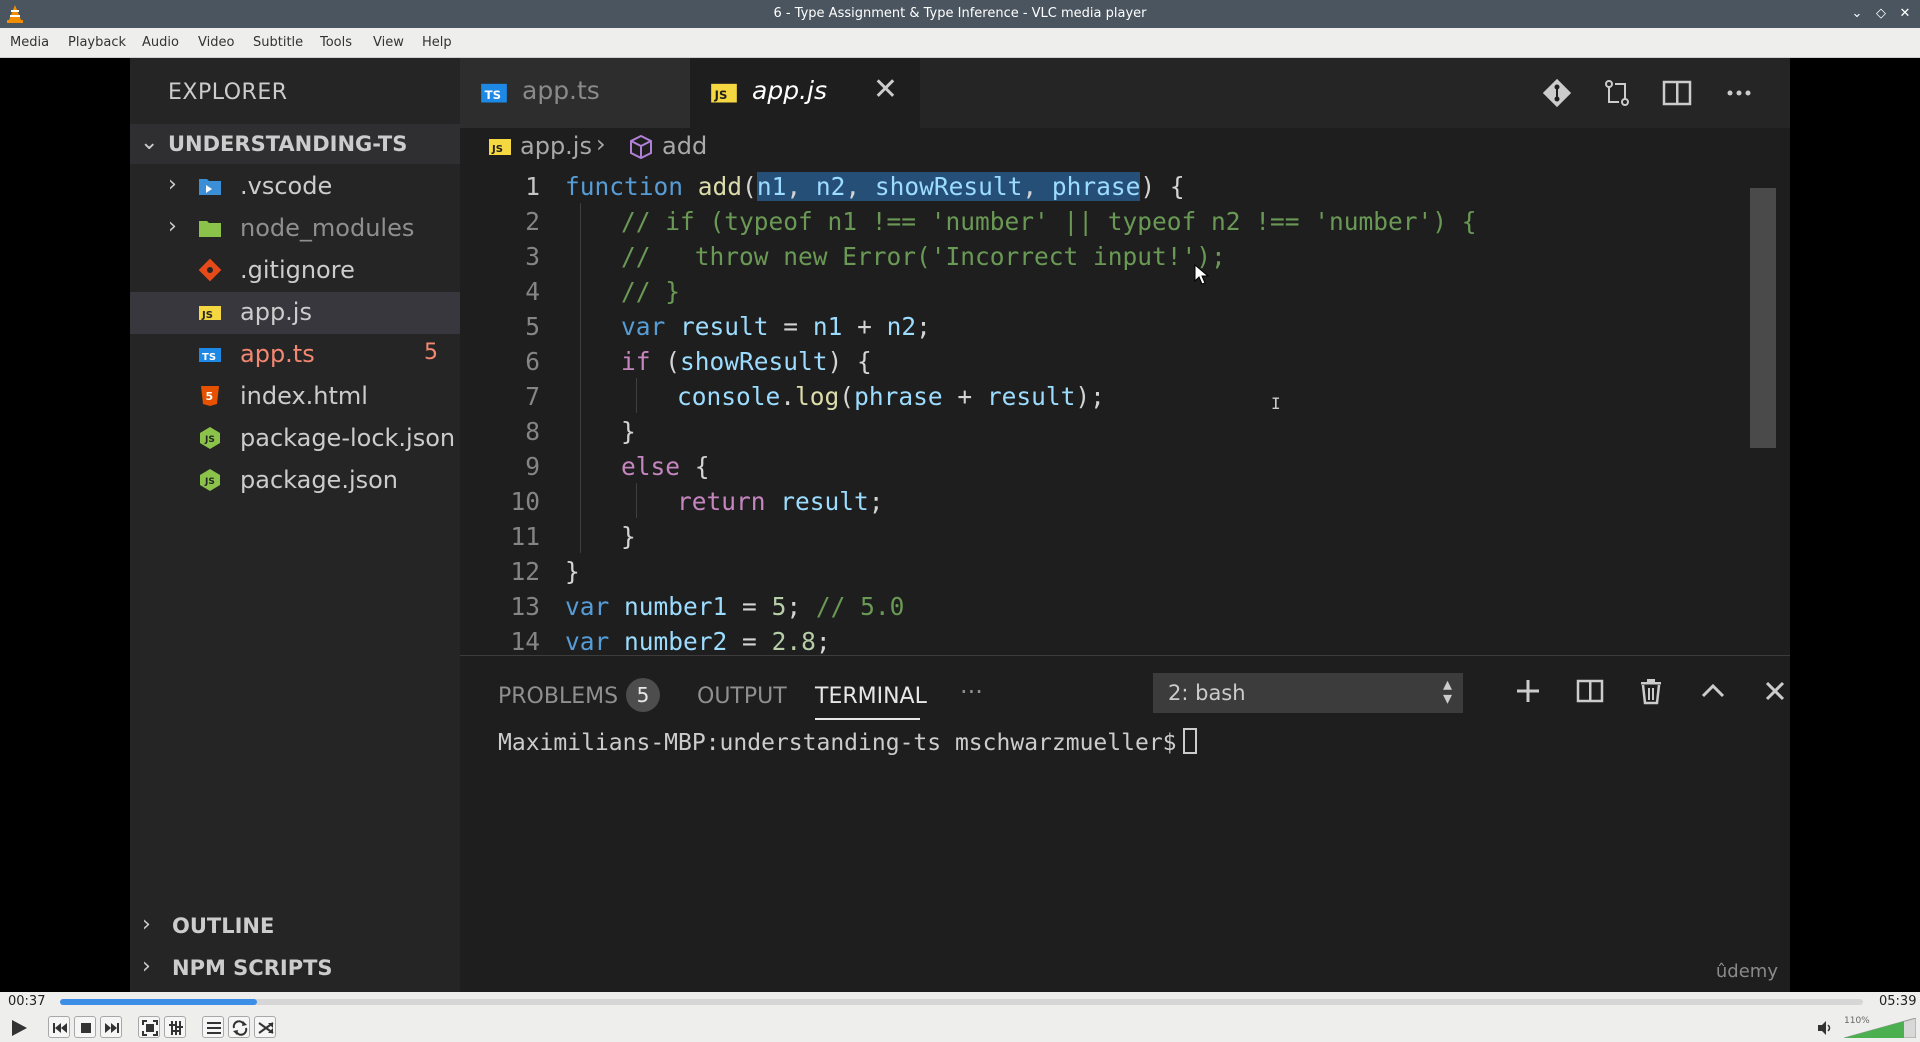 This screenshot has height=1042, width=1920. Describe the element at coordinates (295, 397) in the screenshot. I see `tree-item-index-html: 5 index.html` at that location.